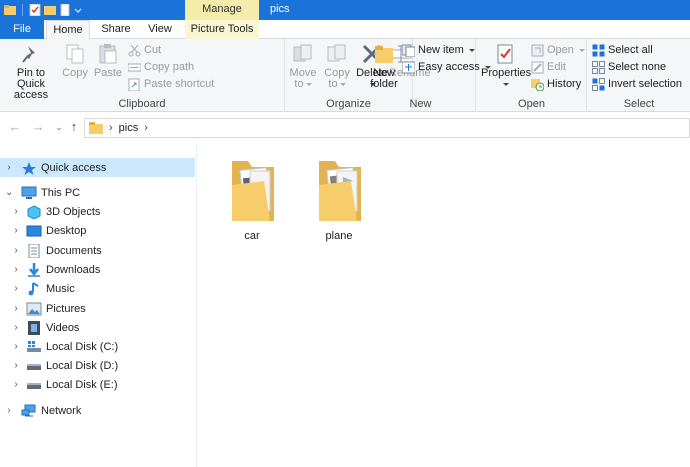 The image size is (690, 467). What do you see at coordinates (252, 199) in the screenshot?
I see `folder-item-car: car` at bounding box center [252, 199].